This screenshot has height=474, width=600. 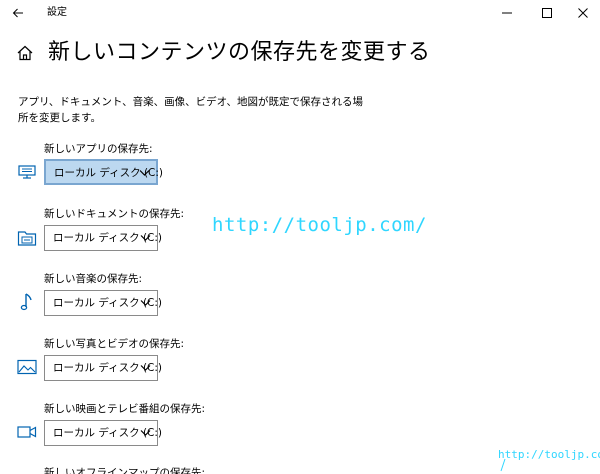 I want to click on document-drive-icon, so click(x=27, y=238).